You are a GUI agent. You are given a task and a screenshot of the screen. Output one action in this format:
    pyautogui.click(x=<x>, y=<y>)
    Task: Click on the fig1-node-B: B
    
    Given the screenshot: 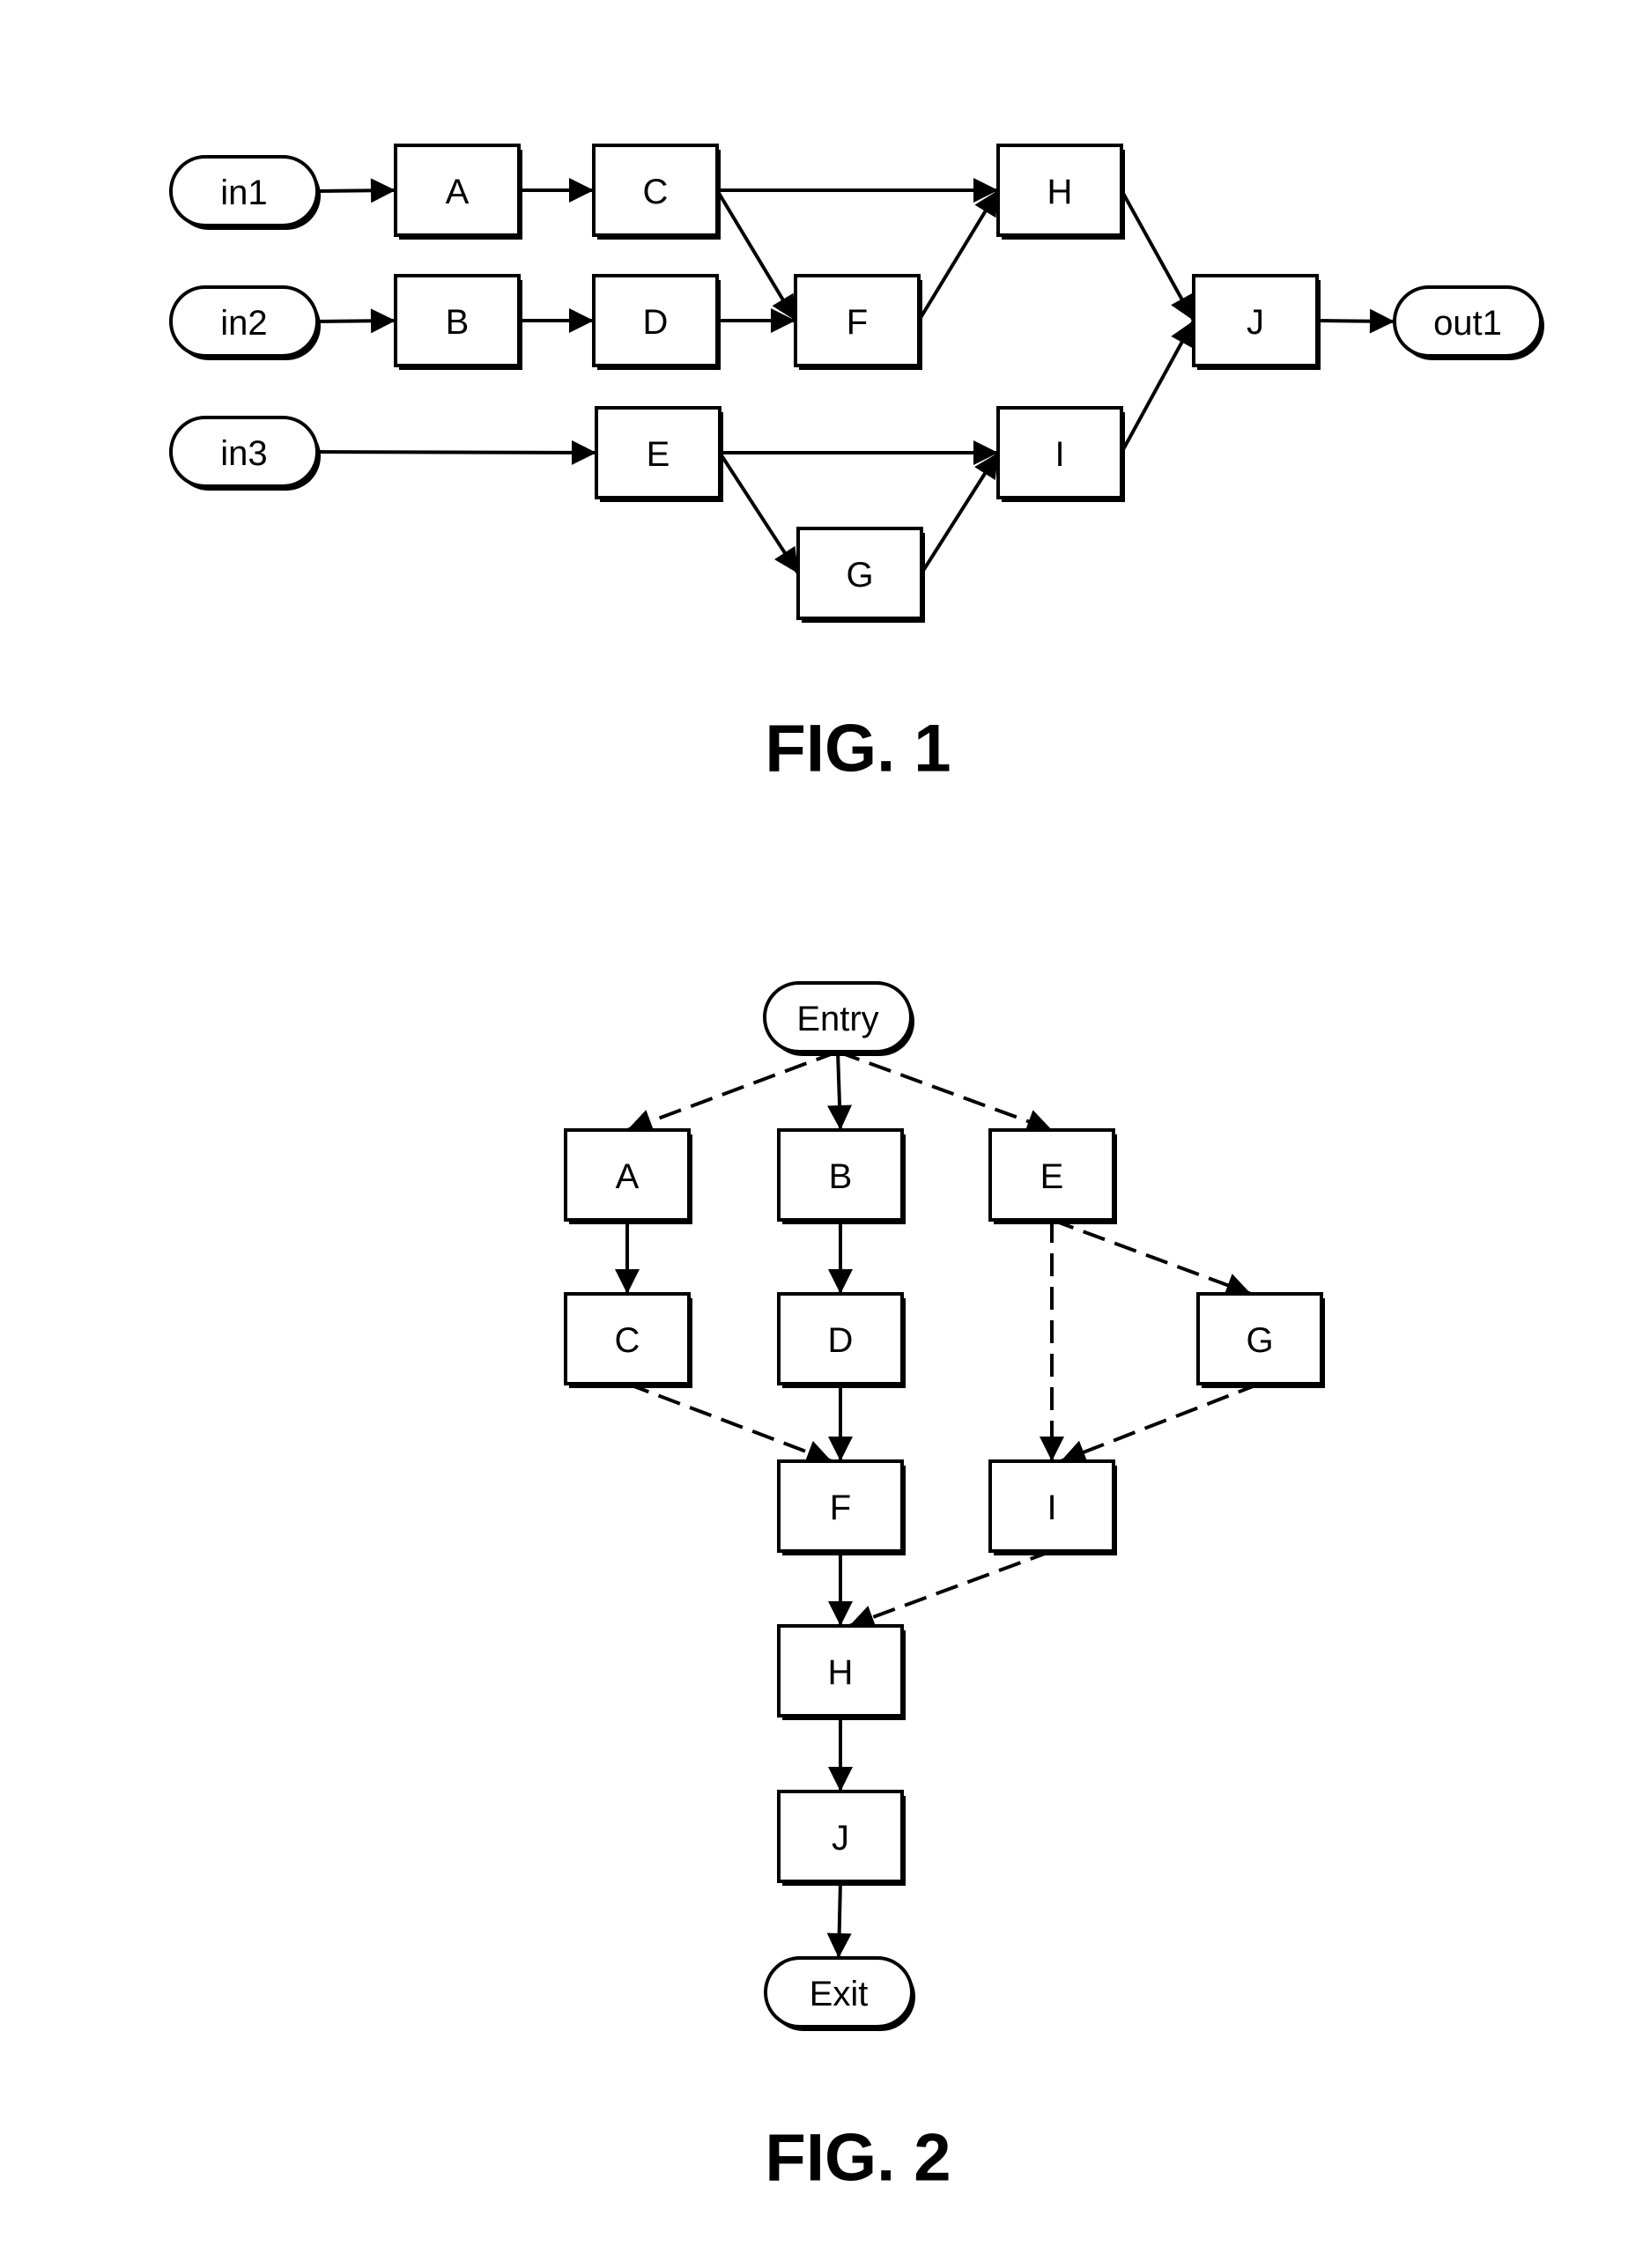 What is the action you would take?
    pyautogui.click(x=458, y=322)
    